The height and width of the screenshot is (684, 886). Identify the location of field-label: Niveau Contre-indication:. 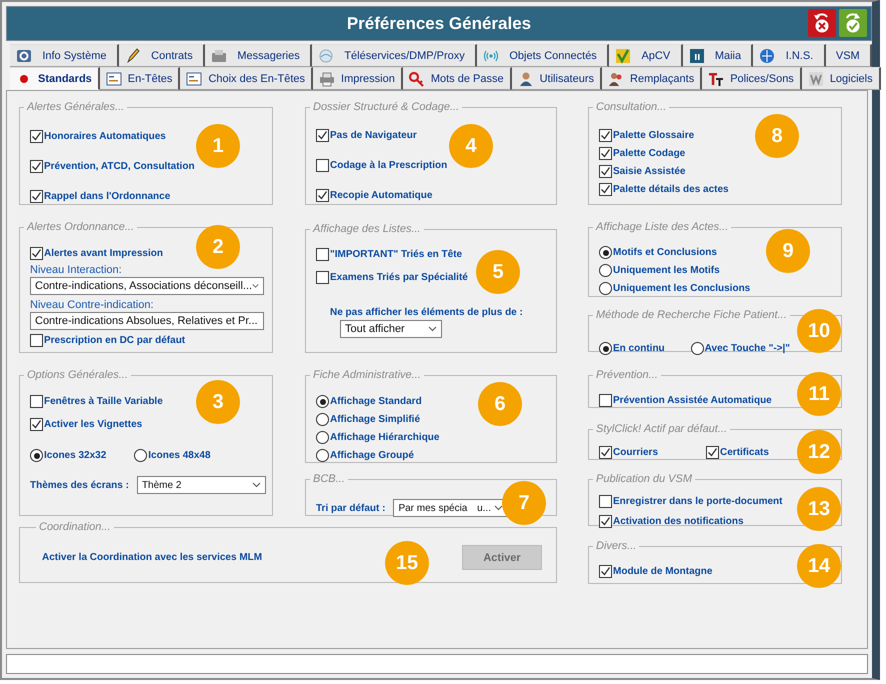
(92, 305).